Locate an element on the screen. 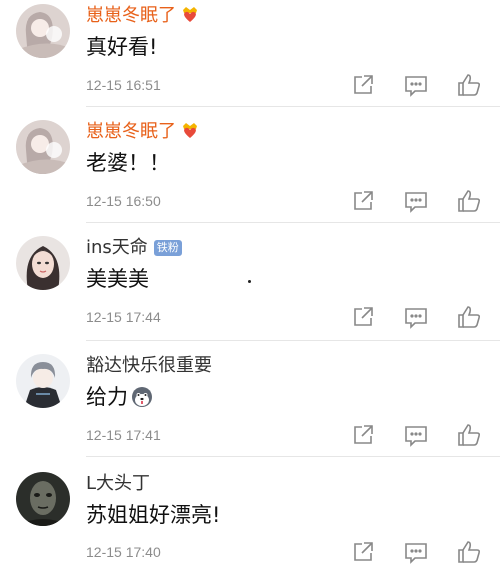 The height and width of the screenshot is (570, 500). timestamp: 12-15 16:51 is located at coordinates (123, 85).